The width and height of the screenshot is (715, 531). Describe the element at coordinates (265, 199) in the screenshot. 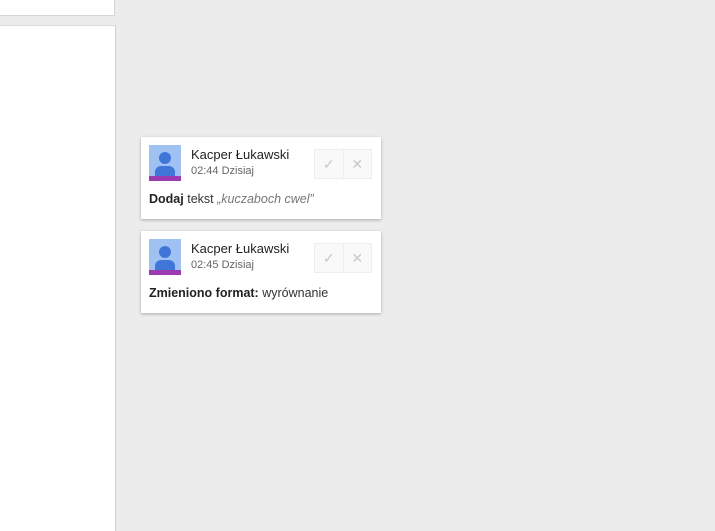

I see `suggestion-quoted-text: „kuczaboch cwel”` at that location.